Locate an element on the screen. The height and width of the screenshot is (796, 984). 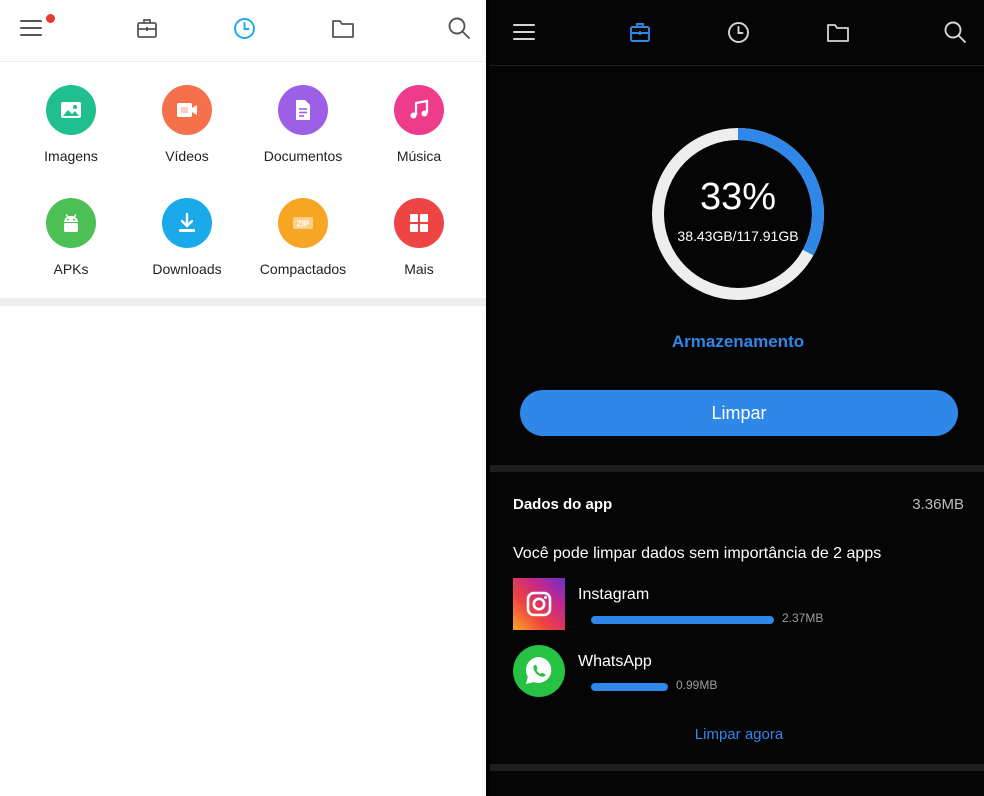
category-label: Downloads is located at coordinates (187, 269).